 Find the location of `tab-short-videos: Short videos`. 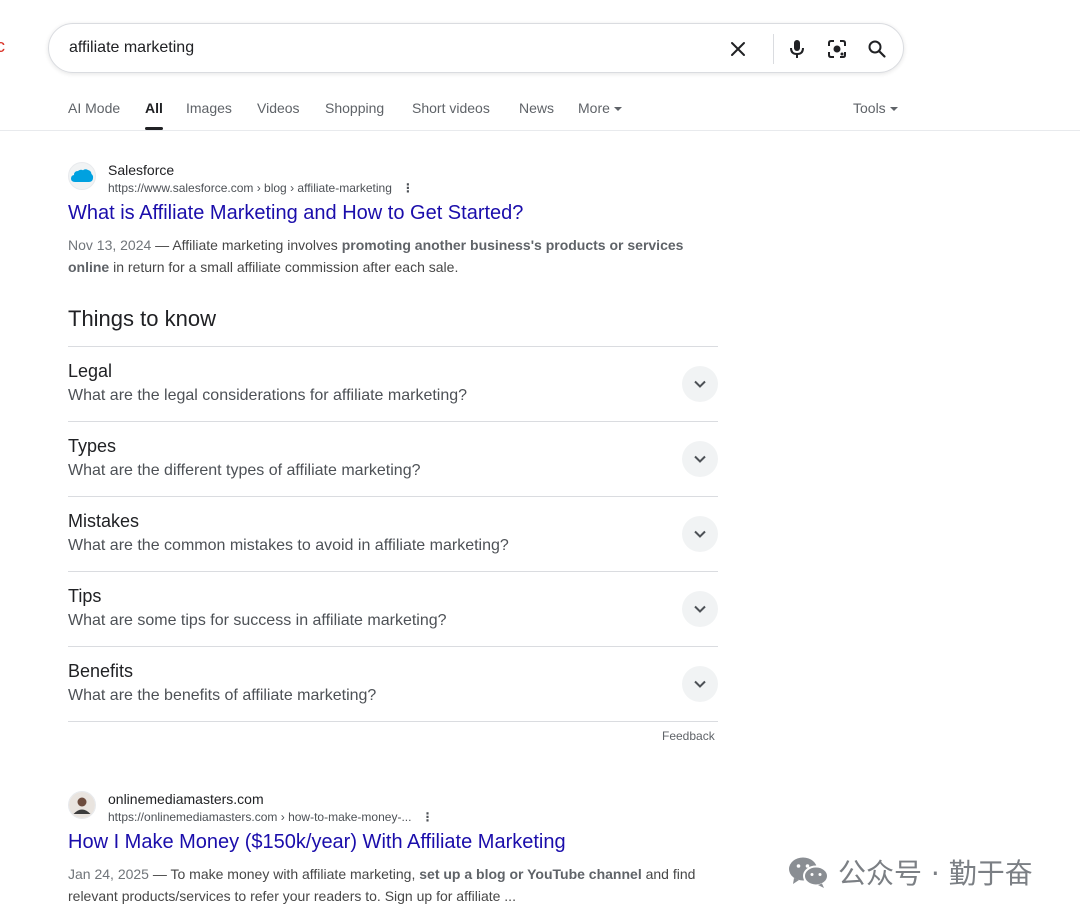

tab-short-videos: Short videos is located at coordinates (451, 108).